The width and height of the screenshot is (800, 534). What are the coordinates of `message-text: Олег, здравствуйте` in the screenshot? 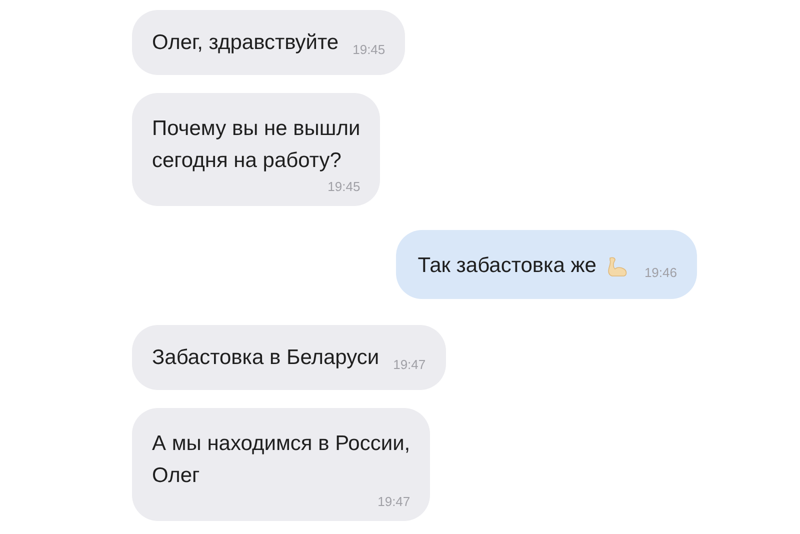 It's located at (245, 43).